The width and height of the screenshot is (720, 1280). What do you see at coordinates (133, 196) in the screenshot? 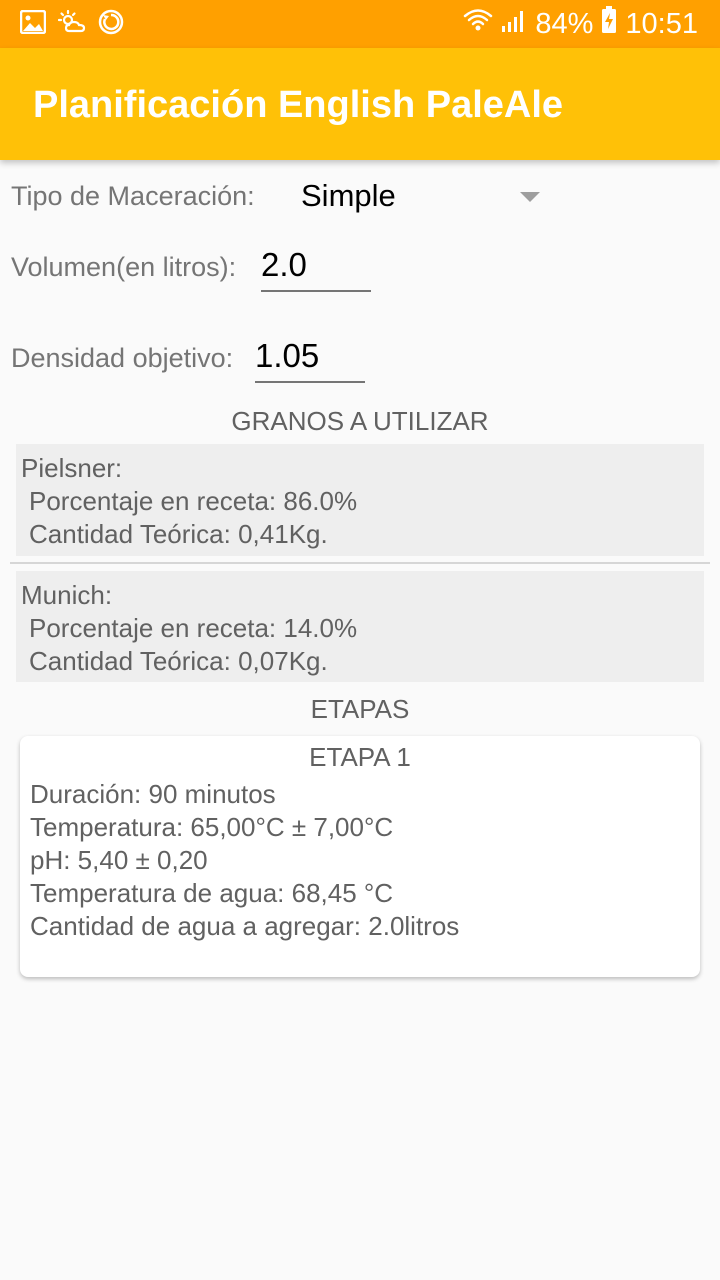
I see `maceration-label: Tipo de Maceración:` at bounding box center [133, 196].